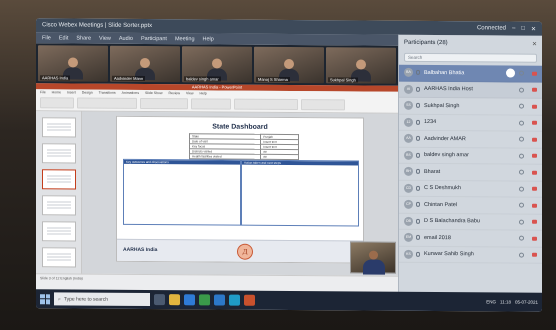 This screenshot has height=330, width=556. I want to click on participant-row: BA Balbahan Bhatia, so click(470, 73).